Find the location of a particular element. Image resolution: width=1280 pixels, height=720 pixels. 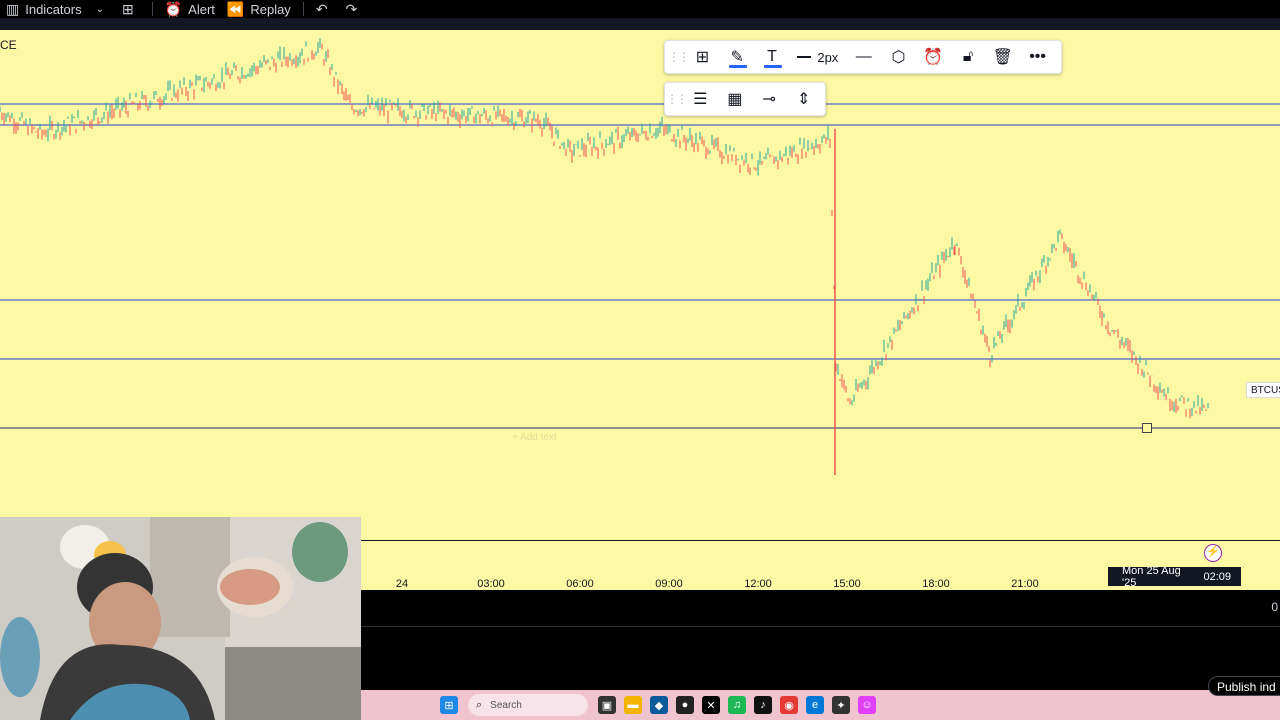

line-drag-handle is located at coordinates (1147, 428).